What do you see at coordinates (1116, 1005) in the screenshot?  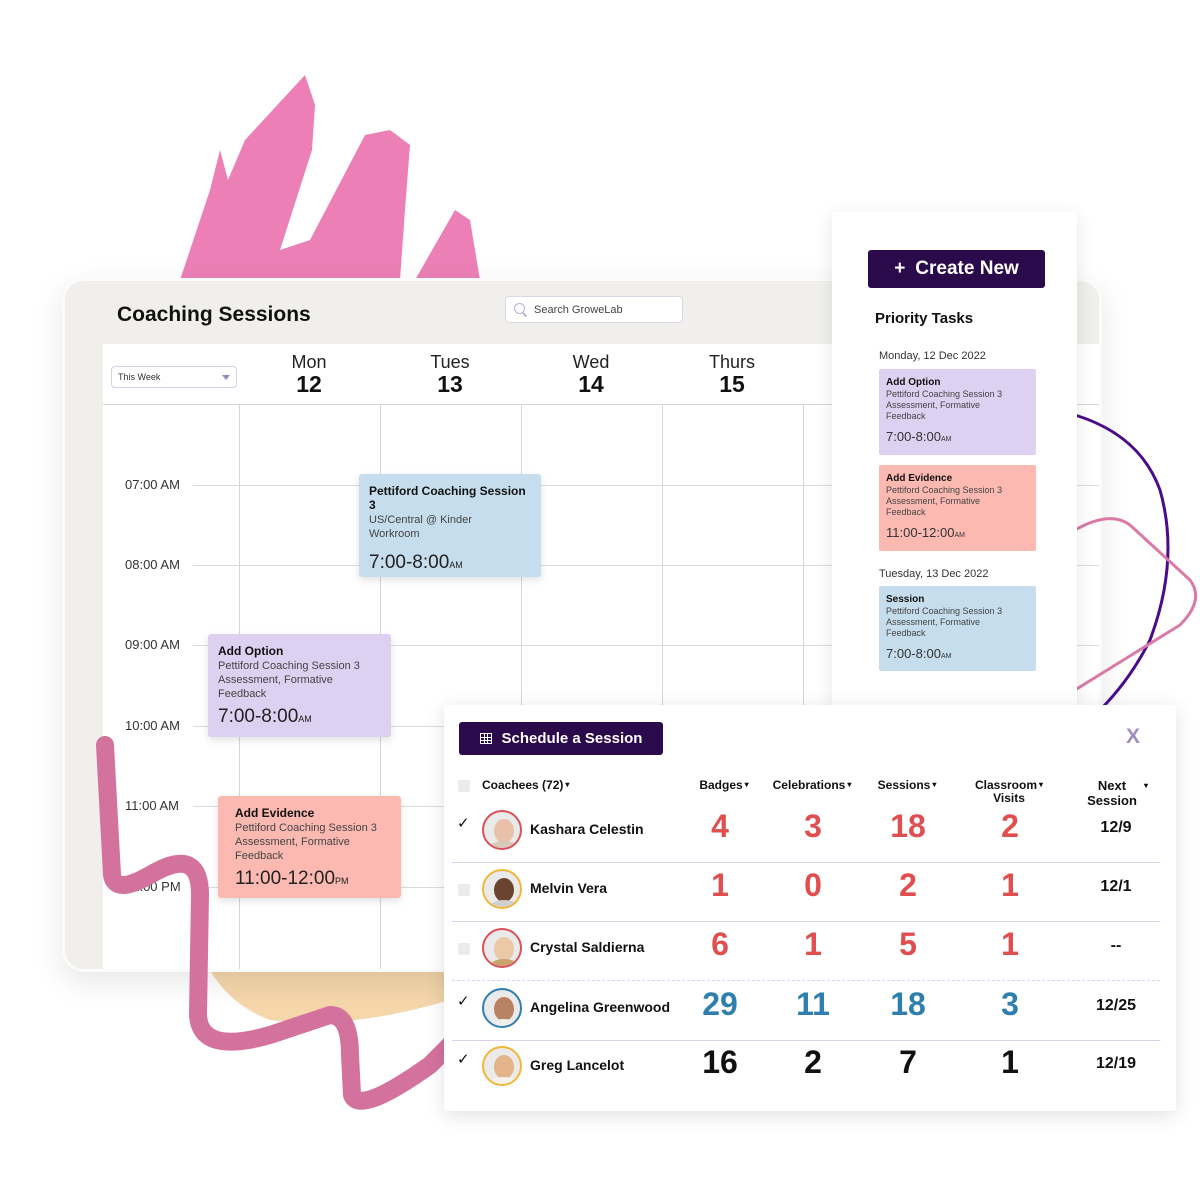 I see `next-session-date: 12/25` at bounding box center [1116, 1005].